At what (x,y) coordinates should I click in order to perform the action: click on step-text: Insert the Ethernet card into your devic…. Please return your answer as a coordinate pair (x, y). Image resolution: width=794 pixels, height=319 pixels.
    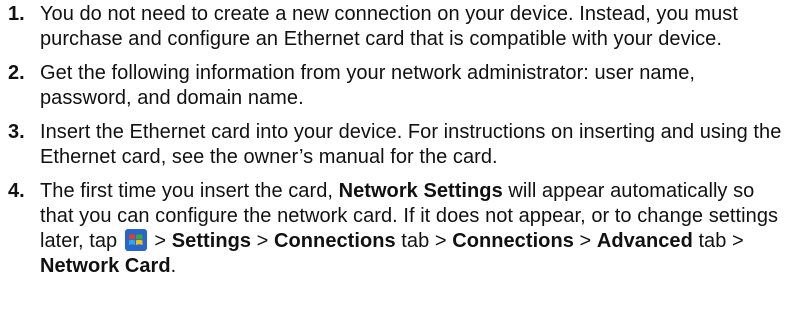
    Looking at the image, I should click on (411, 144).